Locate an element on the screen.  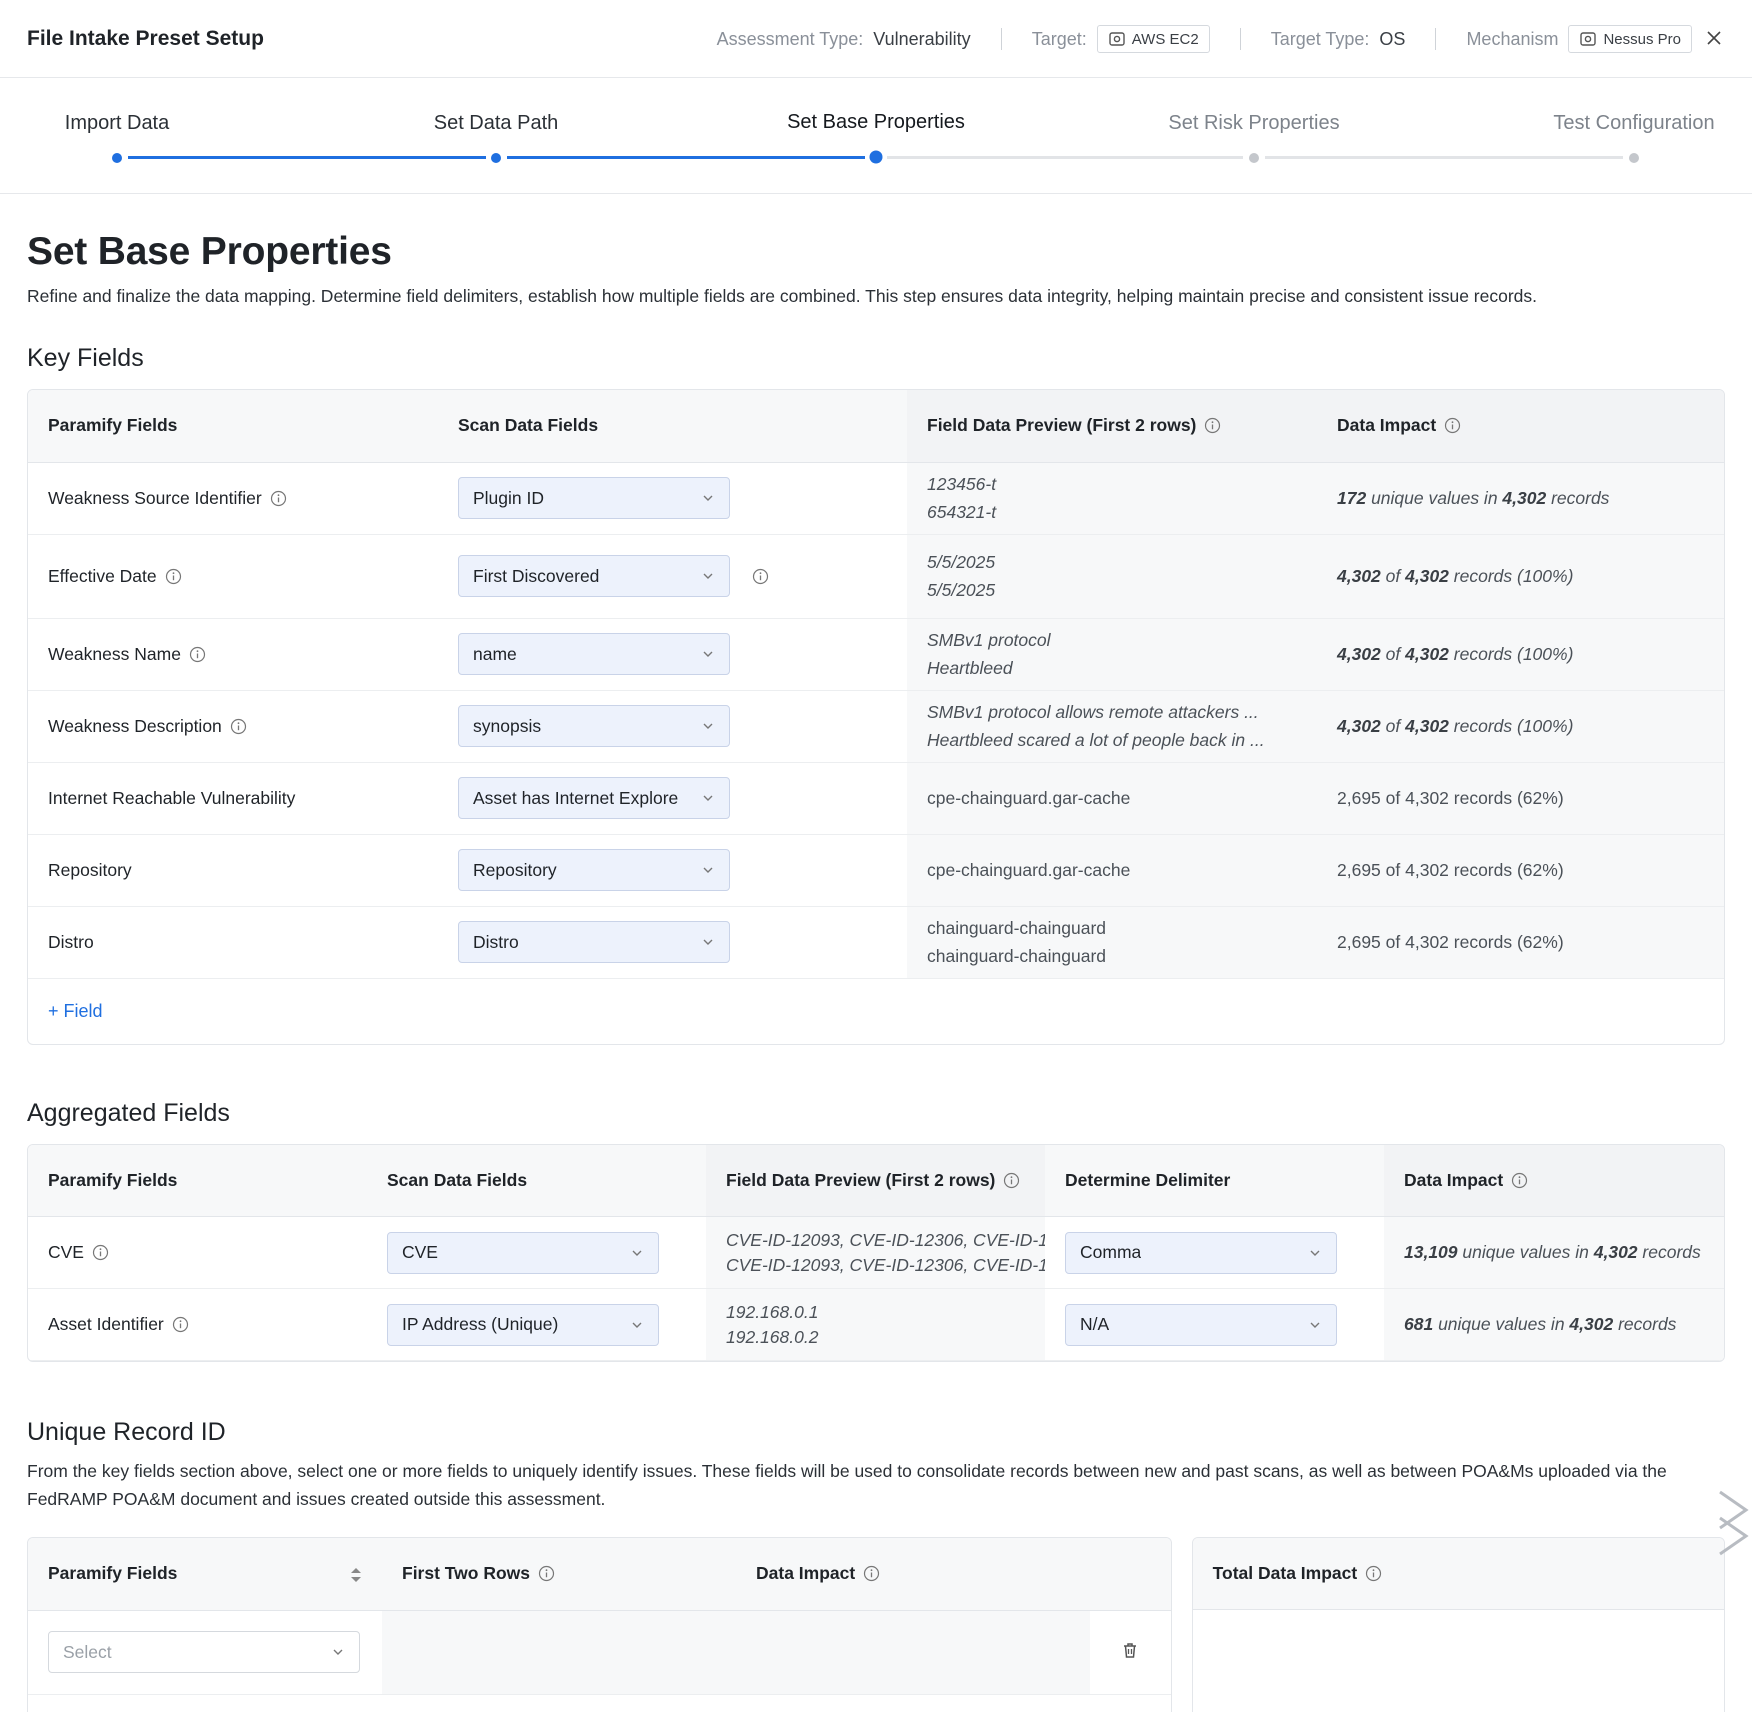
paramify-field-select: Select is located at coordinates (204, 1652).